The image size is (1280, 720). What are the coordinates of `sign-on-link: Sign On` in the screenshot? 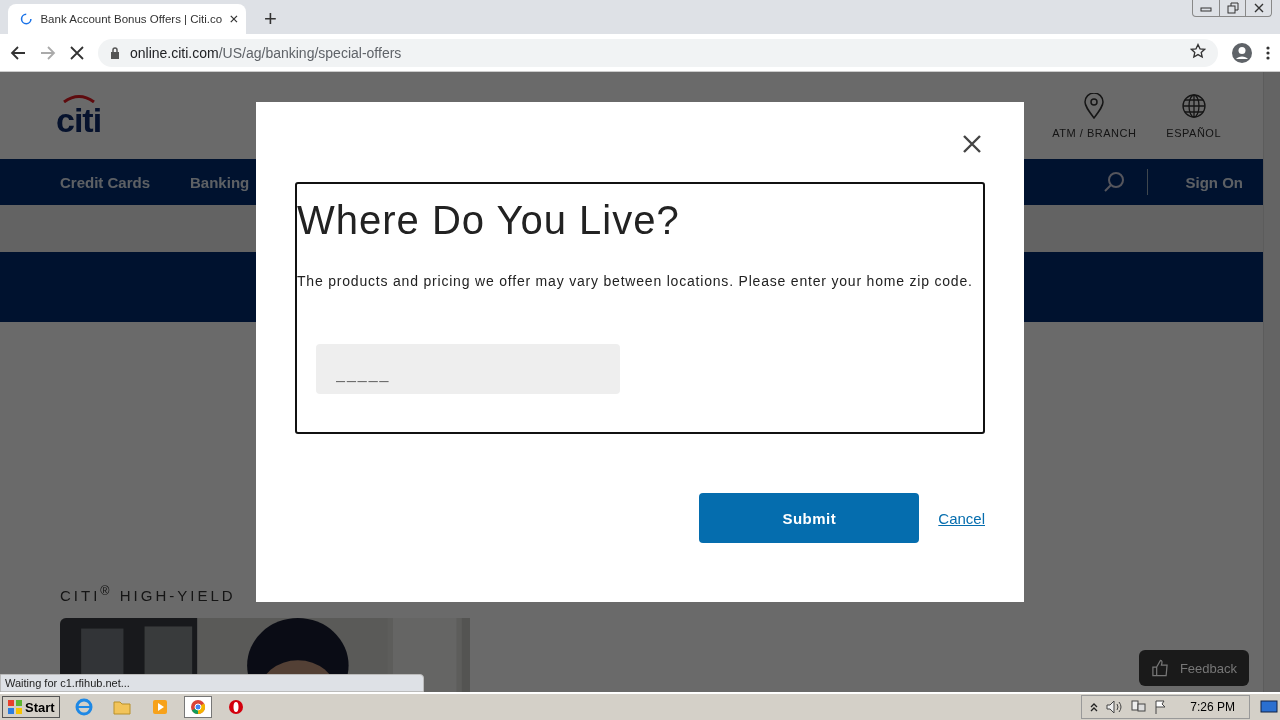 It's located at (1214, 182).